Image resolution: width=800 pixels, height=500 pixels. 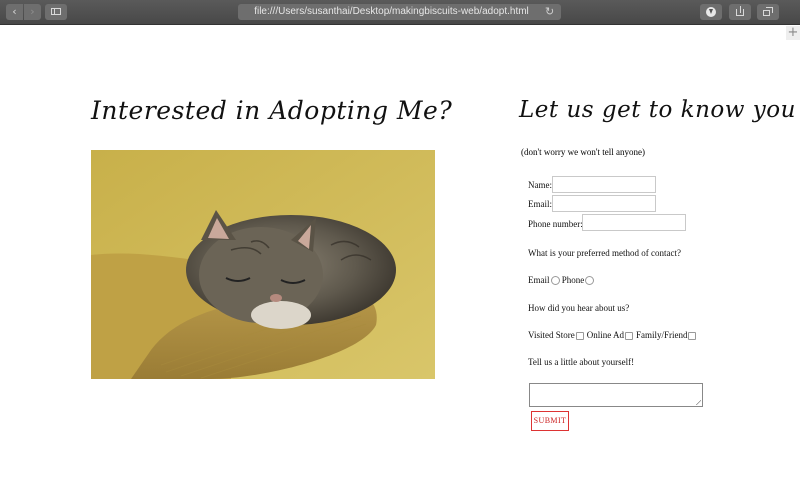 What do you see at coordinates (583, 152) in the screenshot?
I see `form-subtitle: (don't worry we won't tell anyone)` at bounding box center [583, 152].